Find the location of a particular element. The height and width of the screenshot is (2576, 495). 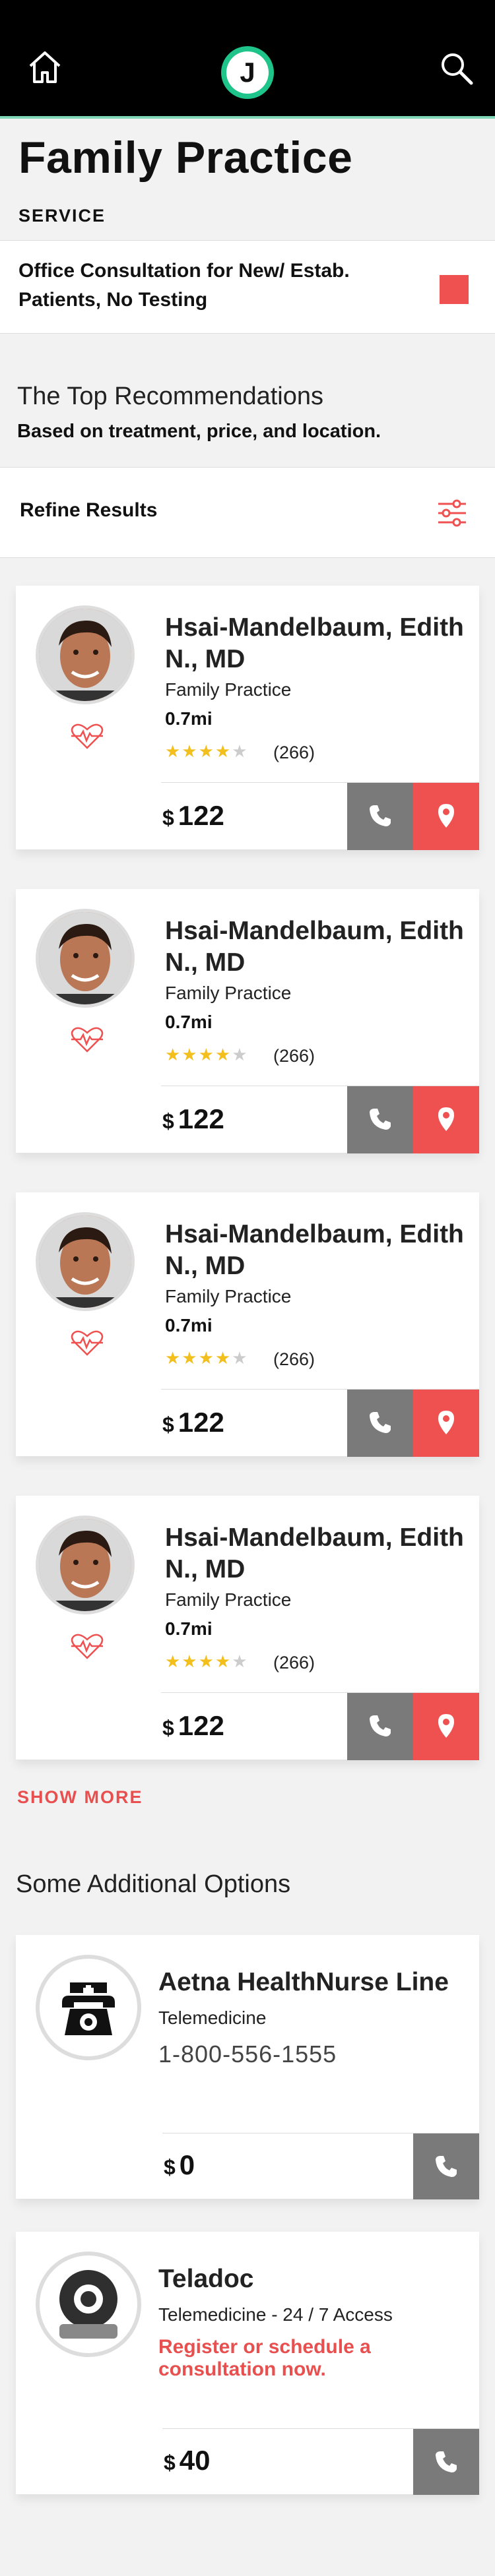

option-price: $0 is located at coordinates (179, 2164).